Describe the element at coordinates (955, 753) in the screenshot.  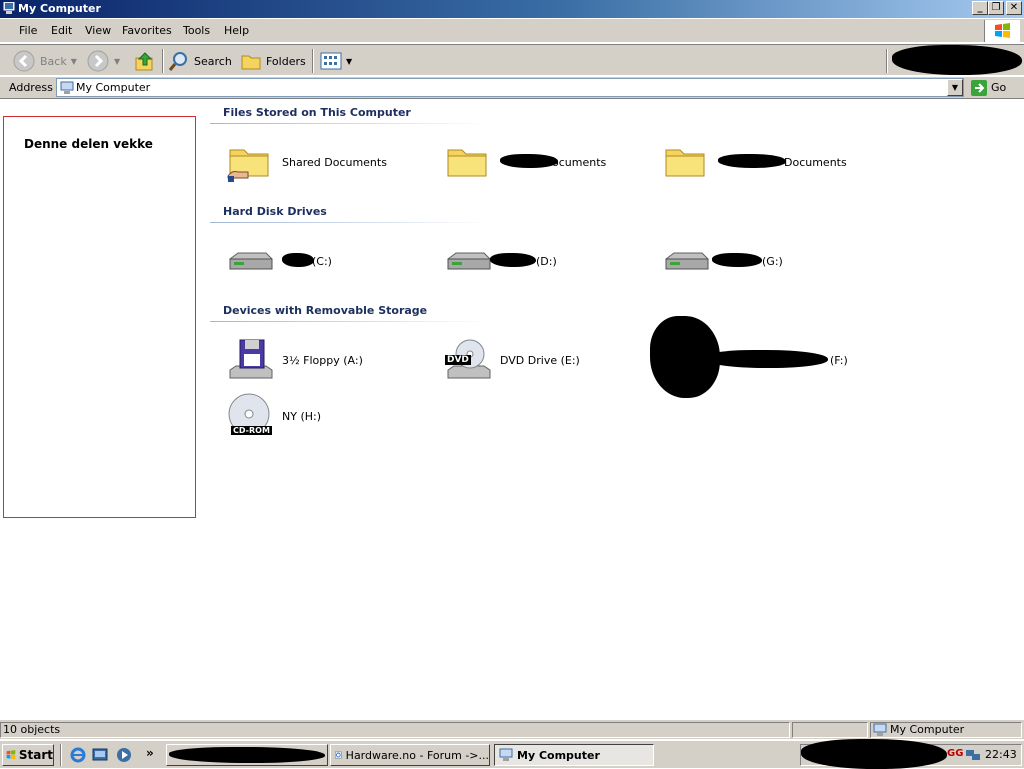
I see `antivirus-tray-icon: GG` at that location.